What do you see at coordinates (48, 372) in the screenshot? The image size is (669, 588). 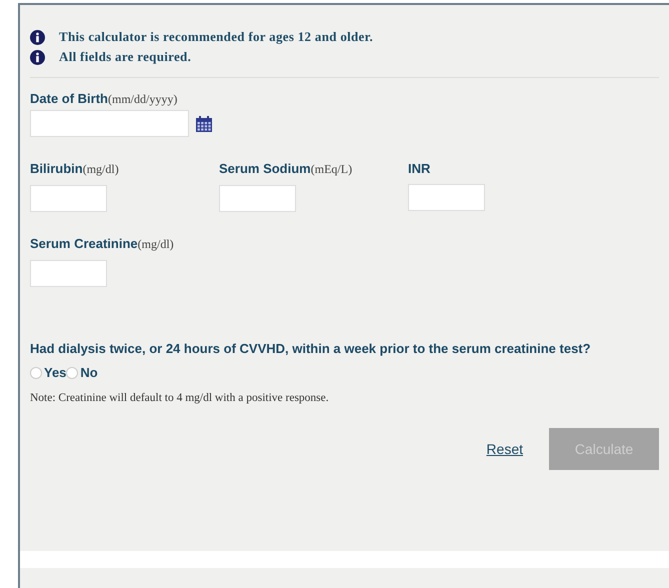 I see `radio-option: Yes` at bounding box center [48, 372].